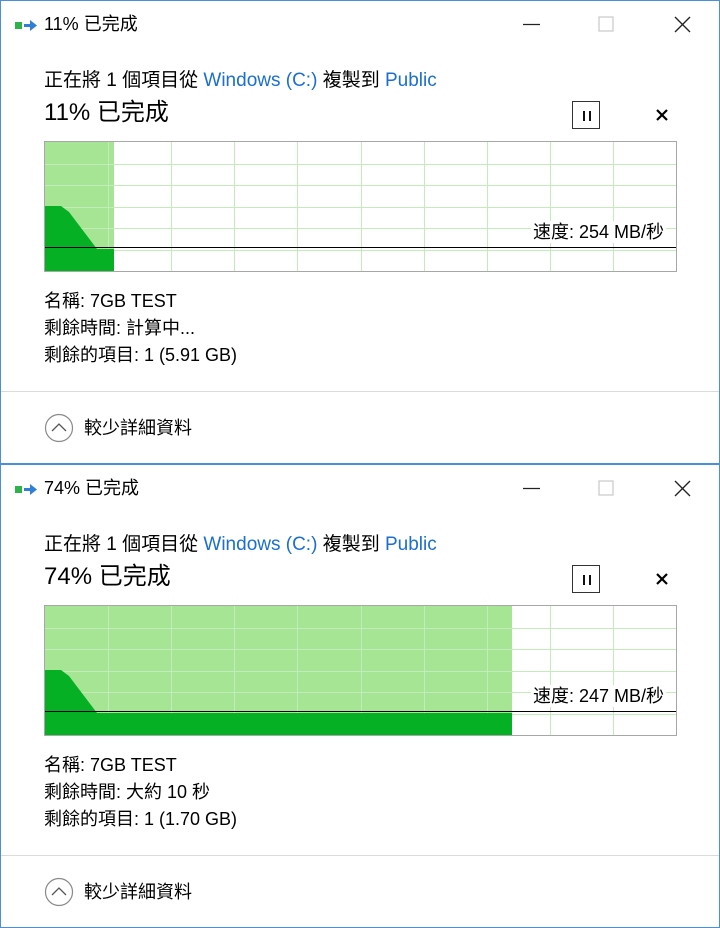 Image resolution: width=720 pixels, height=928 pixels. What do you see at coordinates (107, 576) in the screenshot?
I see `percent-complete: 74% 已完成` at bounding box center [107, 576].